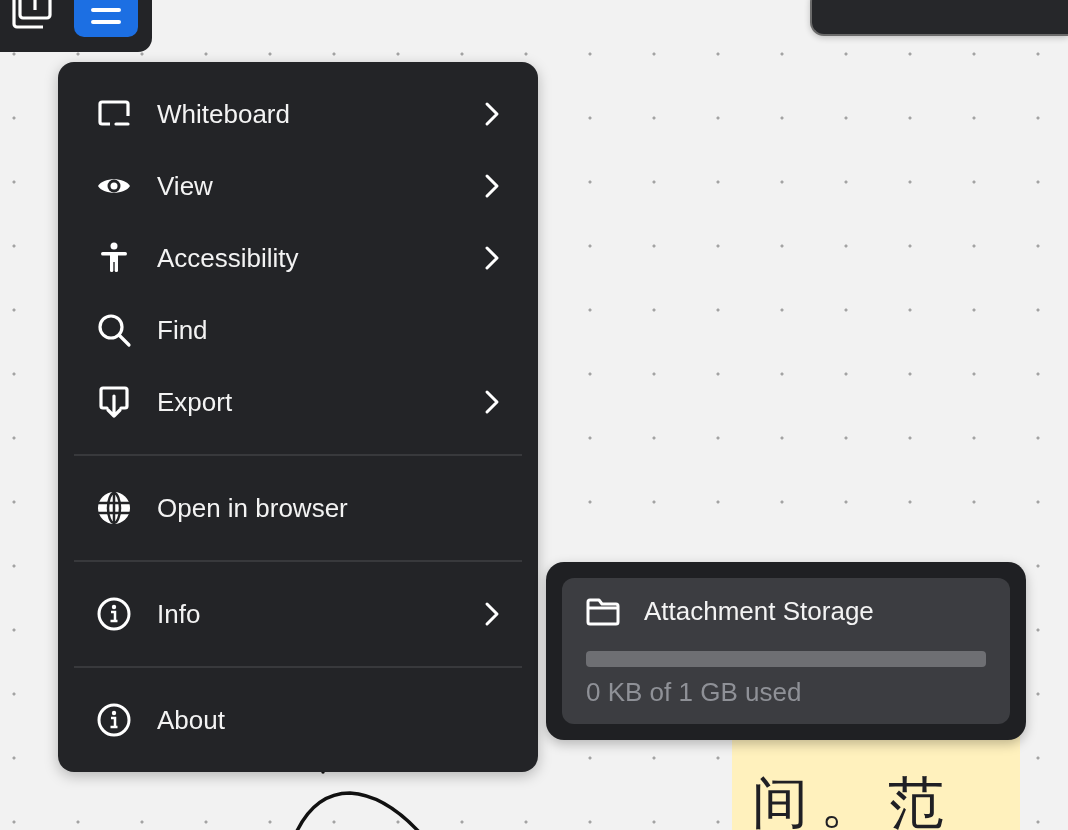  What do you see at coordinates (694, 692) in the screenshot?
I see `storage-usage: 0 KB of 1 GB used` at bounding box center [694, 692].